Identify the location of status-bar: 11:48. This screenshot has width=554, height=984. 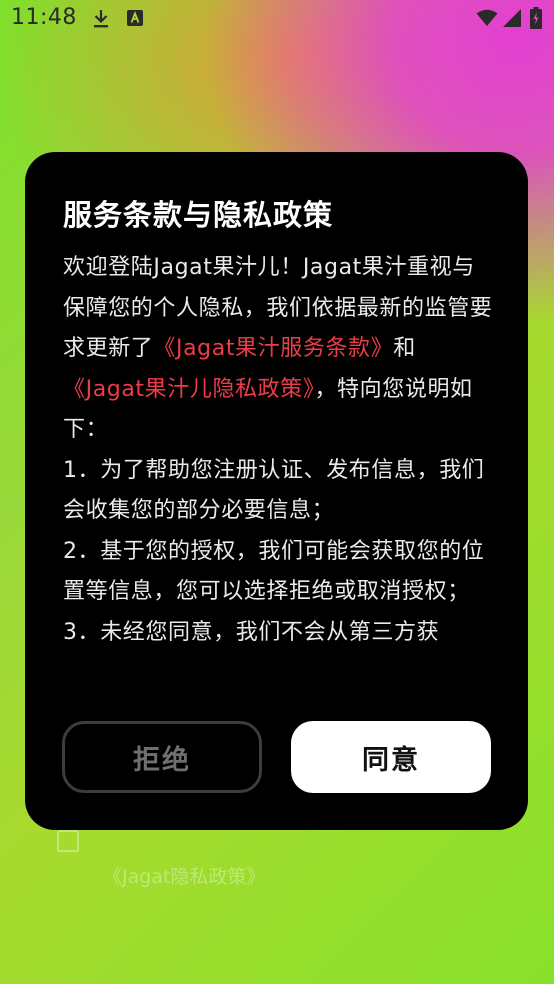
(277, 19).